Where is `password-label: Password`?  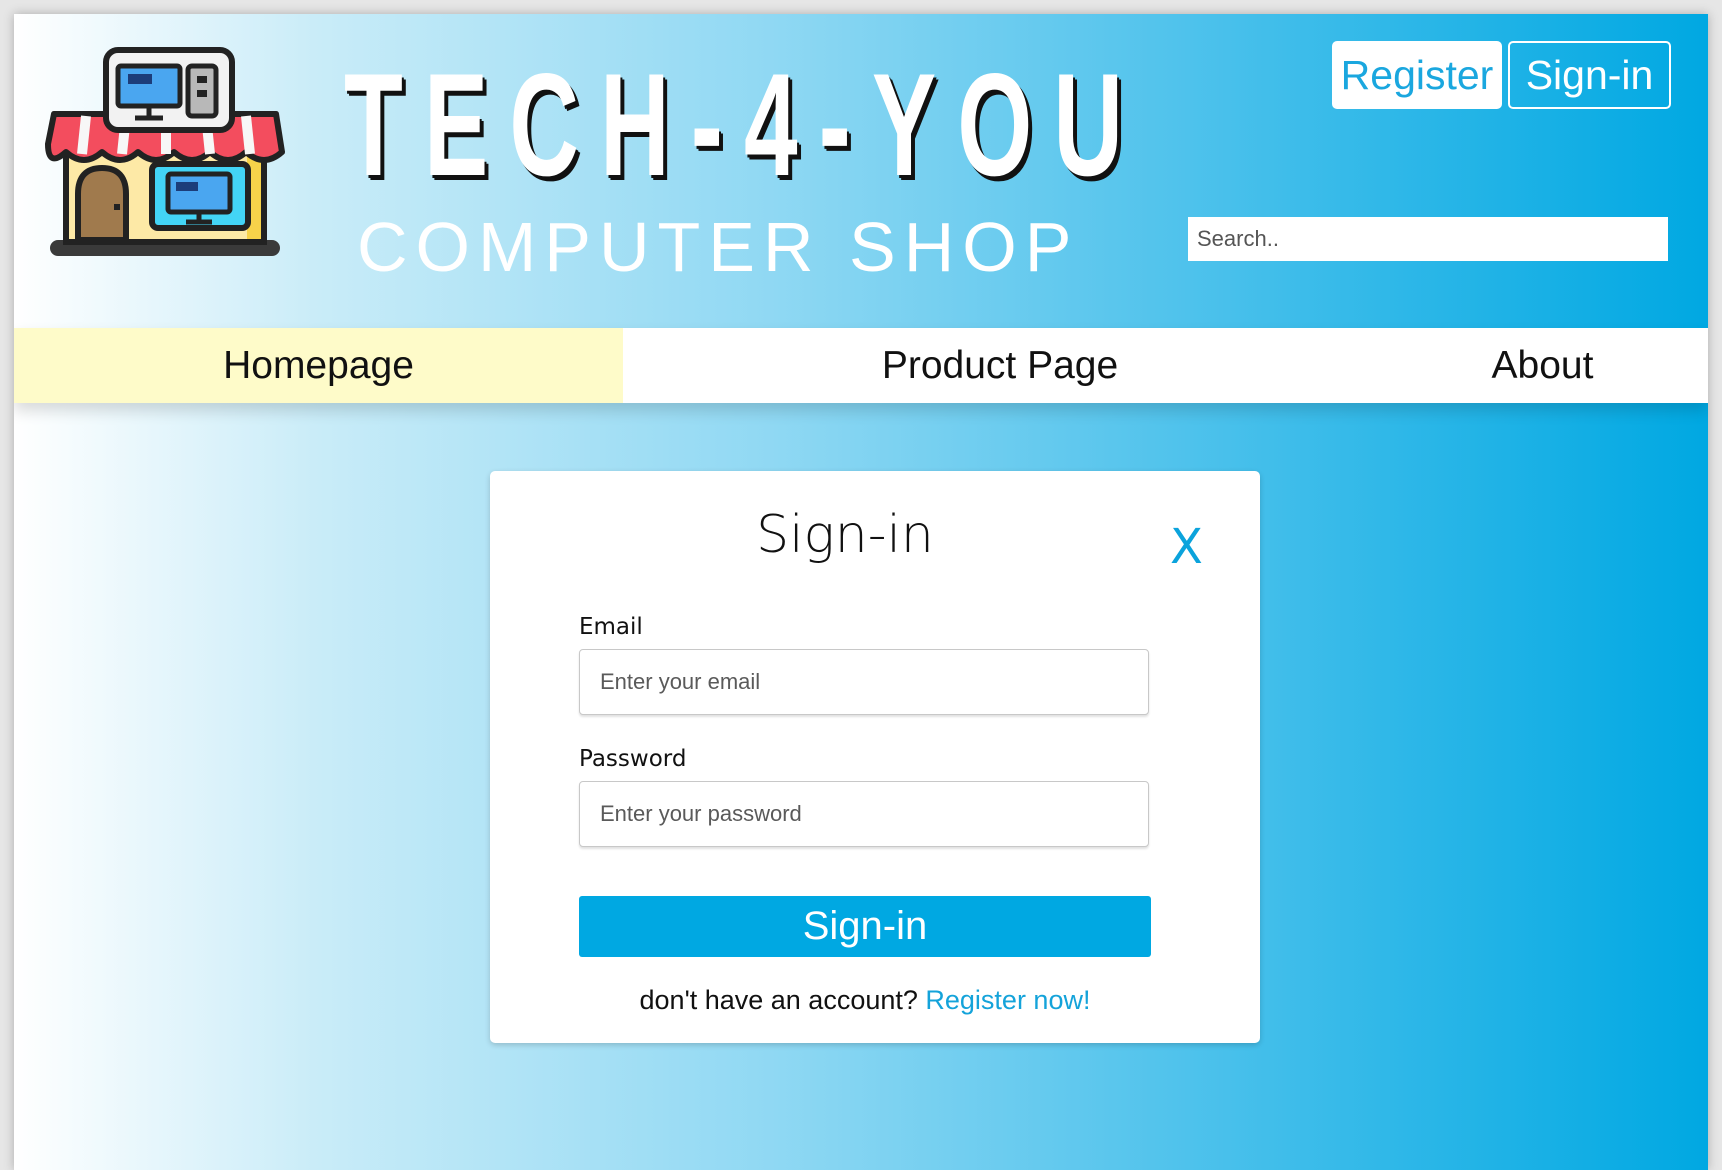 password-label: Password is located at coordinates (633, 759).